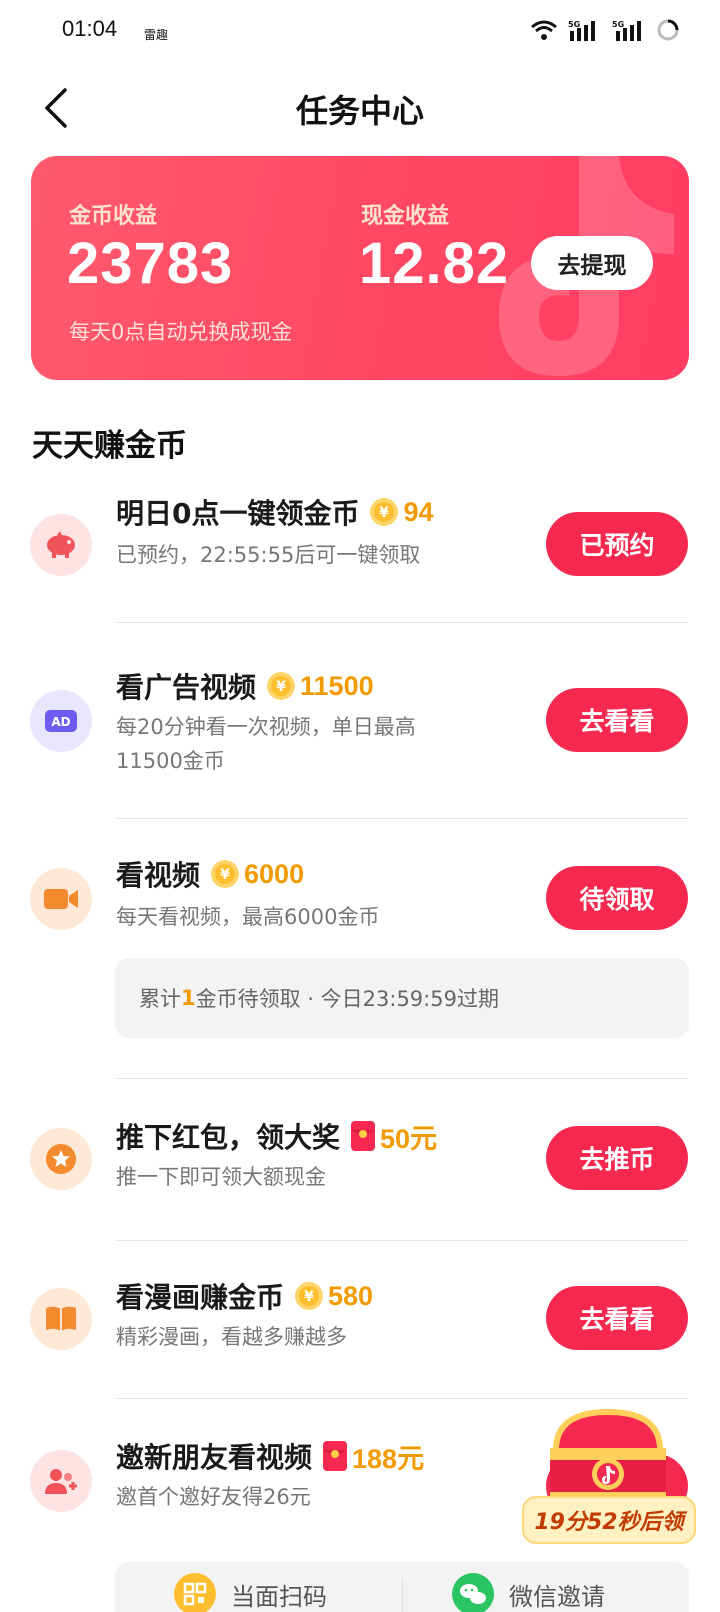  What do you see at coordinates (160, 999) in the screenshot?
I see `pending-prefix: 累计` at bounding box center [160, 999].